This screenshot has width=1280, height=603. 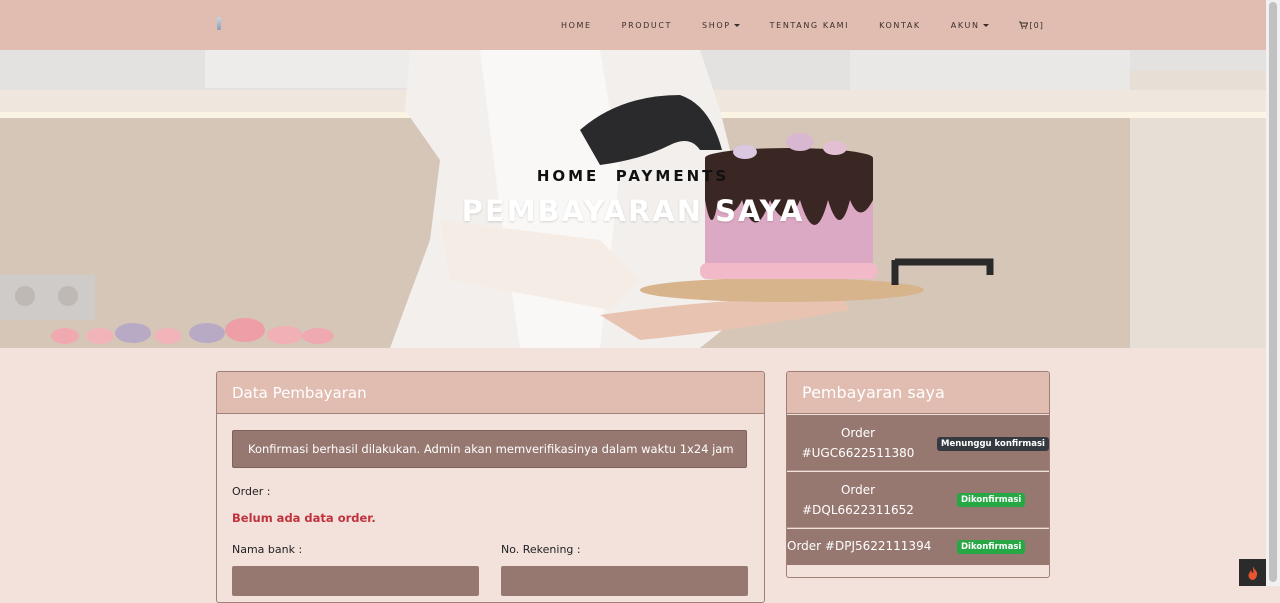 I want to click on nav-item-label: AKUN, so click(x=965, y=25).